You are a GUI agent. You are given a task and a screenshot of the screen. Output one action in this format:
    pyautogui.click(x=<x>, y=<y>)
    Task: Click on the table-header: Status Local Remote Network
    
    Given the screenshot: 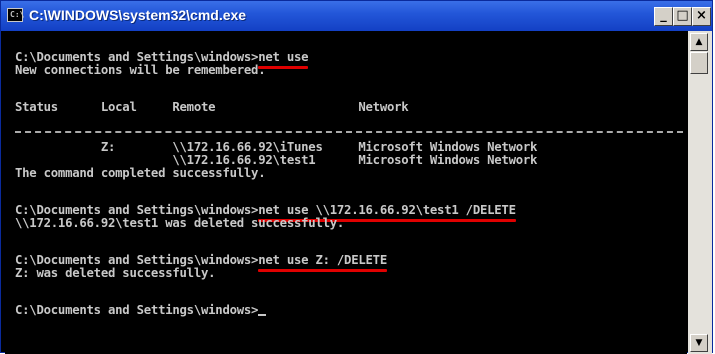 What is the action you would take?
    pyautogui.click(x=212, y=107)
    